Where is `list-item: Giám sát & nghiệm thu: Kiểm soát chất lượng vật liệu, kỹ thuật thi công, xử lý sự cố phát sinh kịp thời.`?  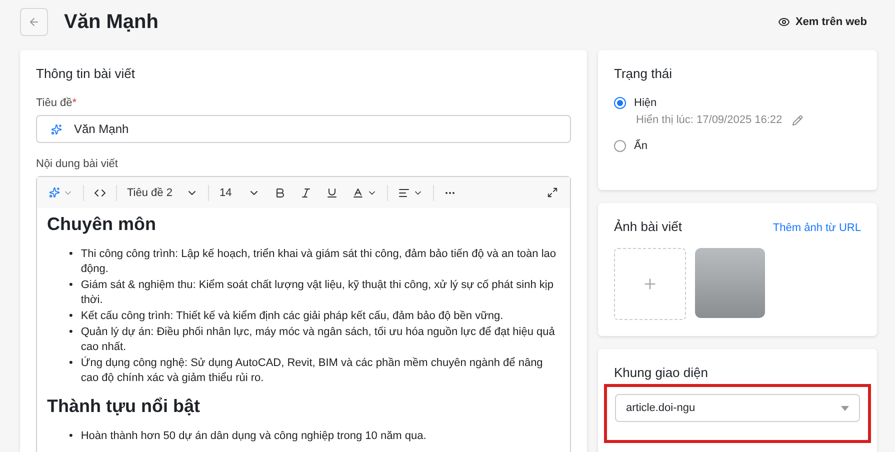 list-item: Giám sát & nghiệm thu: Kiểm soát chất lượng vật liệu, kỹ thuật thi công, xử lý sự cố phát sinh kịp thời. is located at coordinates (317, 293).